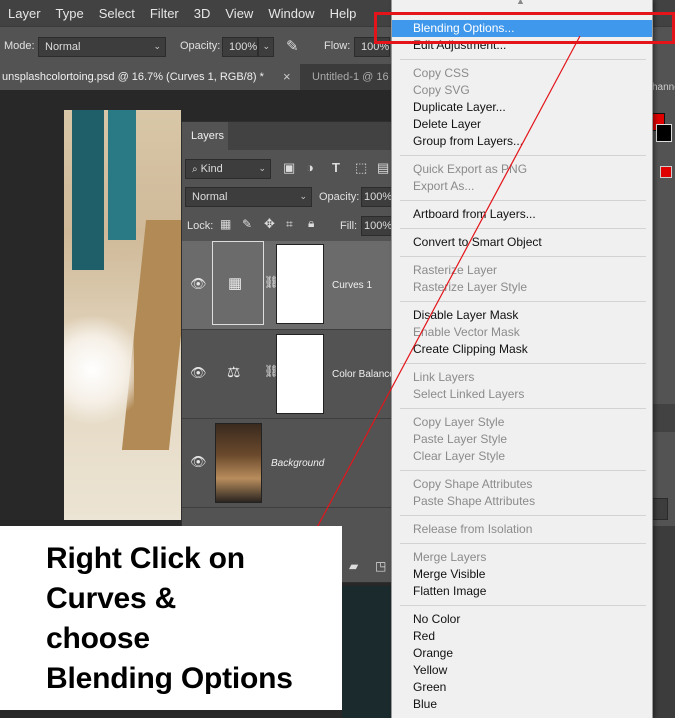 The image size is (675, 718). Describe the element at coordinates (169, 678) in the screenshot. I see `annotation-line-4: Blending Options` at that location.